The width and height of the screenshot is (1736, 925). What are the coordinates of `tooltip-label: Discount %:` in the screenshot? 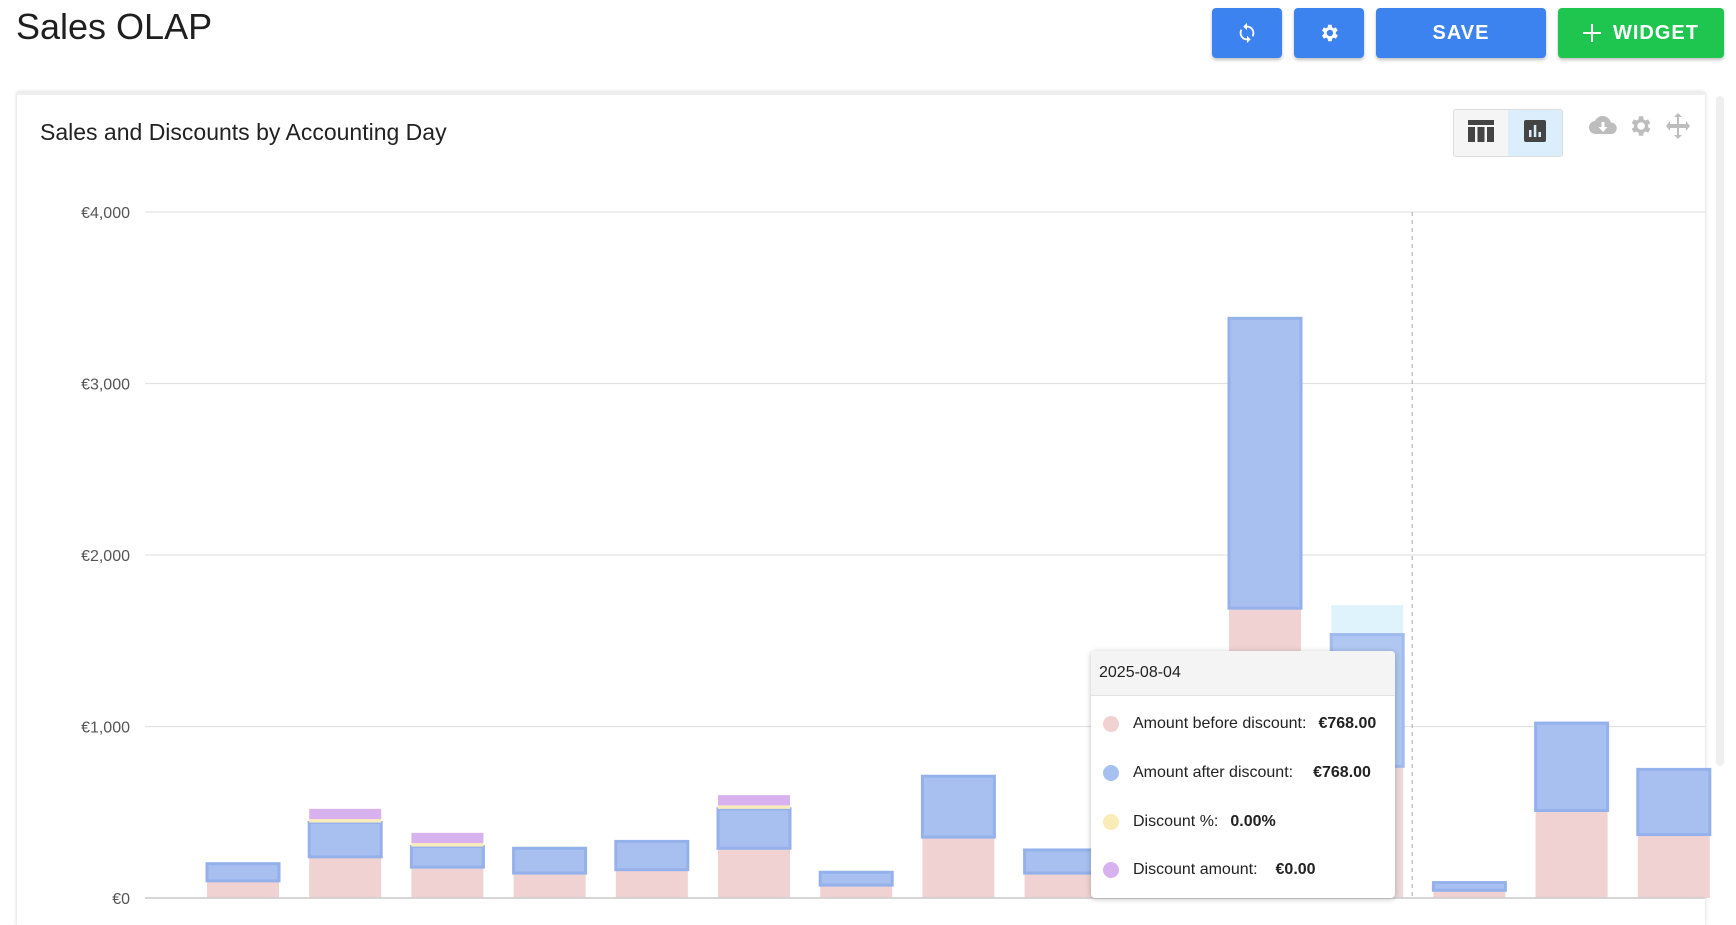 It's located at (1176, 821).